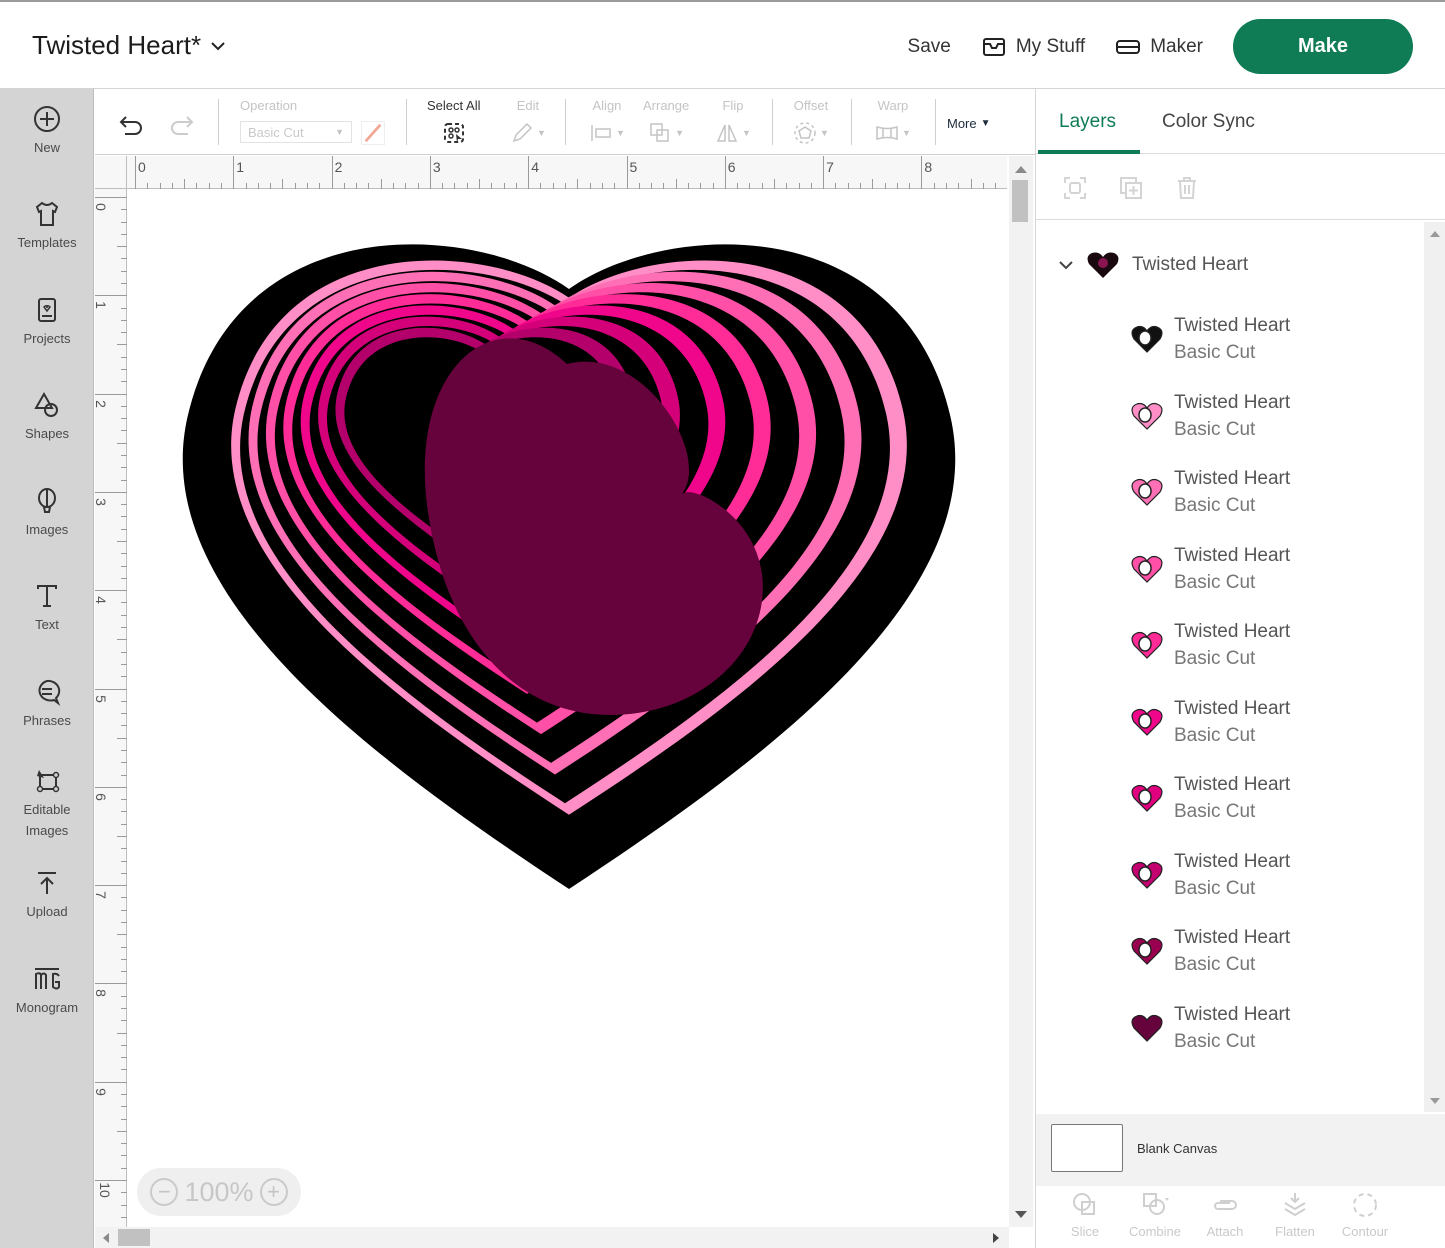  What do you see at coordinates (811, 121) in the screenshot?
I see `offset-button: Offset ▼` at bounding box center [811, 121].